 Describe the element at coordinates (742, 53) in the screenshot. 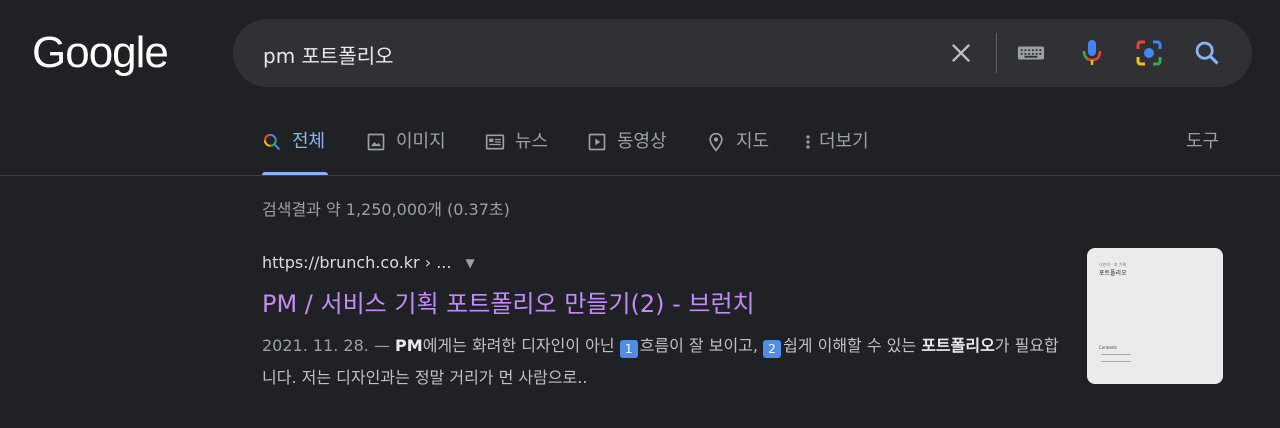

I see `search-box: pm 포트폴리오` at that location.